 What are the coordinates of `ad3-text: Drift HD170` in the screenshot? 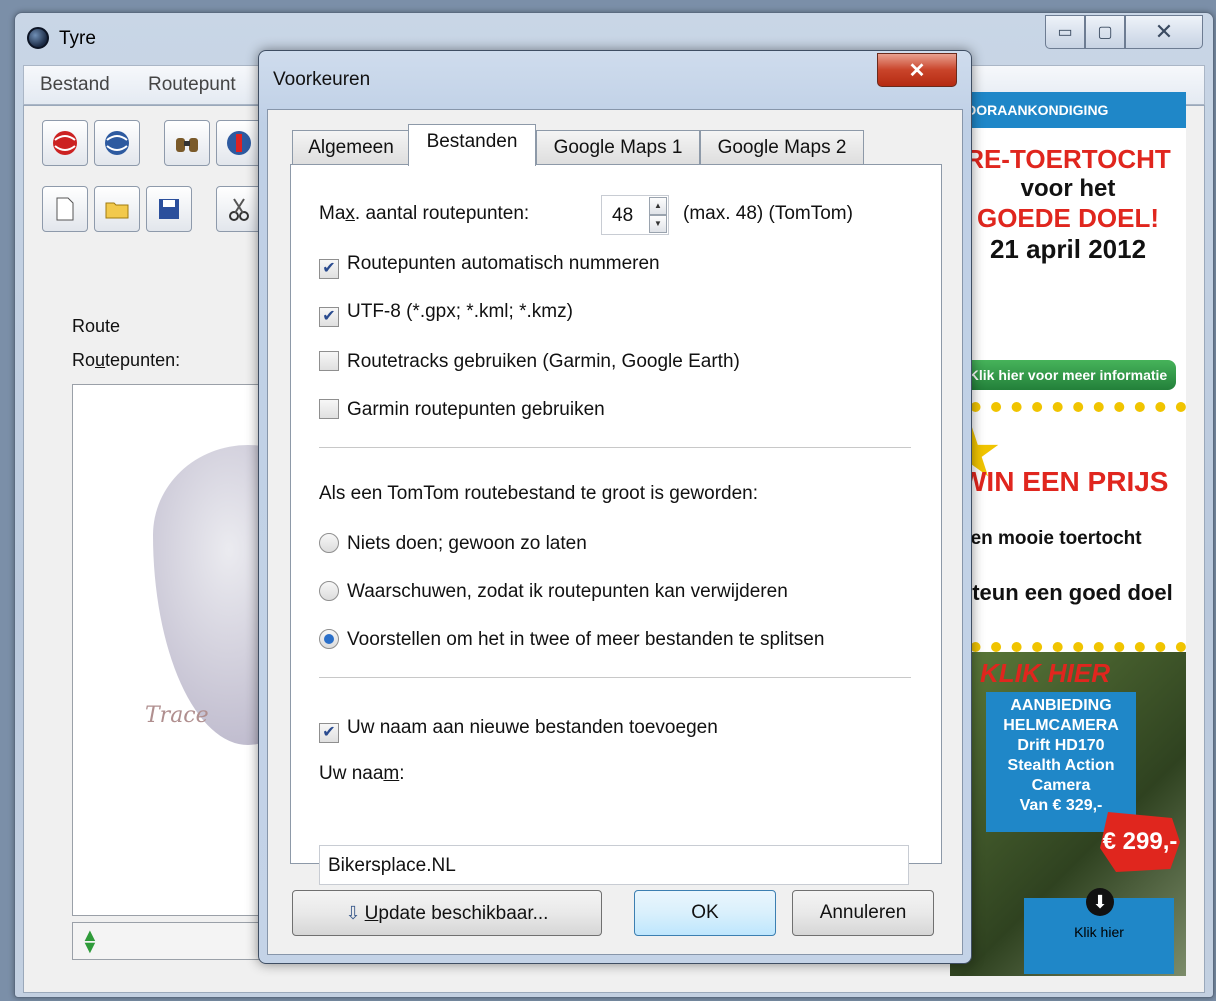 It's located at (1061, 745).